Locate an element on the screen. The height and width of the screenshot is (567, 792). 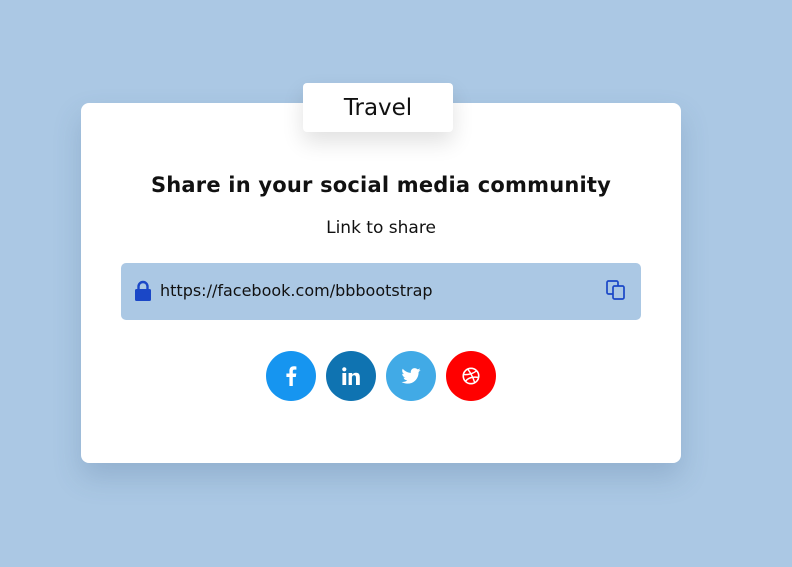
copy-icon is located at coordinates (616, 290).